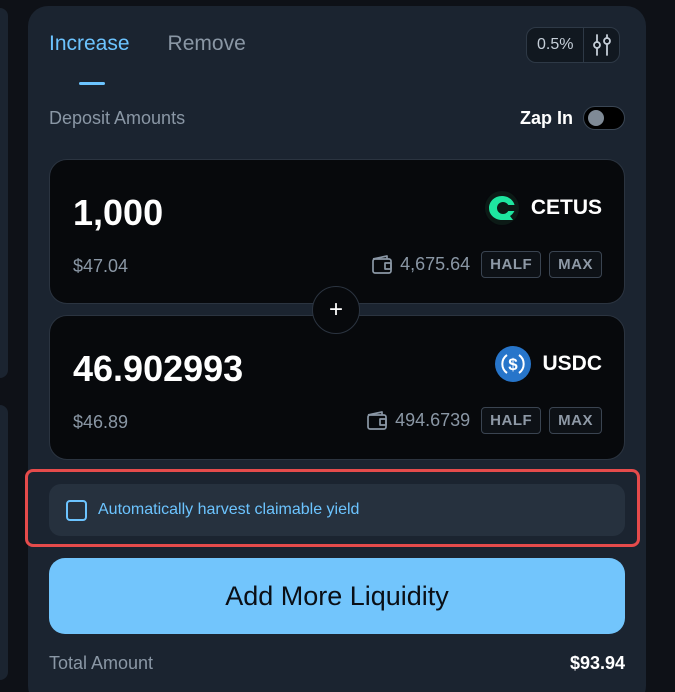  What do you see at coordinates (207, 44) in the screenshot?
I see `tab-remove: Remove` at bounding box center [207, 44].